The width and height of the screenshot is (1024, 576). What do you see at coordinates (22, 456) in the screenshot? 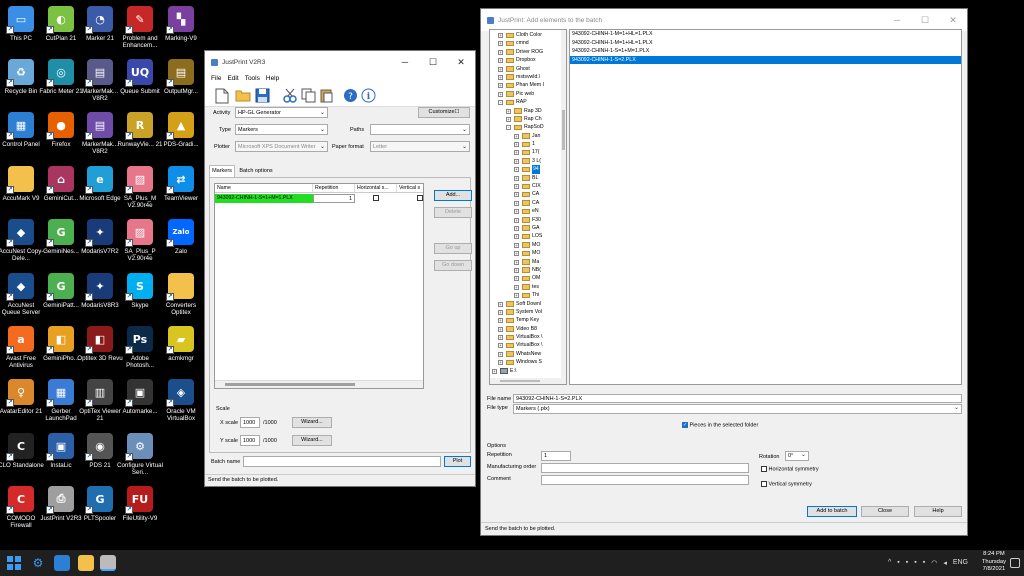
I see `desktop-shortcut: C ↗ CLO Standalone` at bounding box center [22, 456].